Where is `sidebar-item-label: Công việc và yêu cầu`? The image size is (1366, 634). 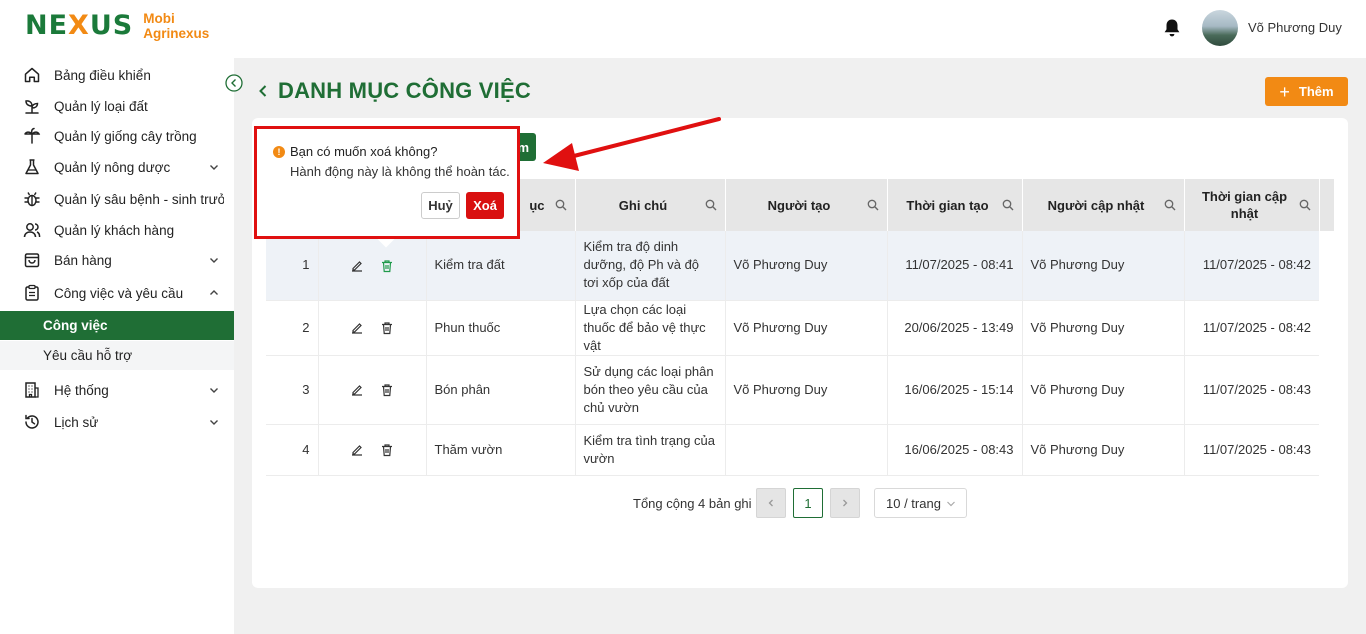
sidebar-item-label: Công việc và yêu cầu is located at coordinates (119, 293).